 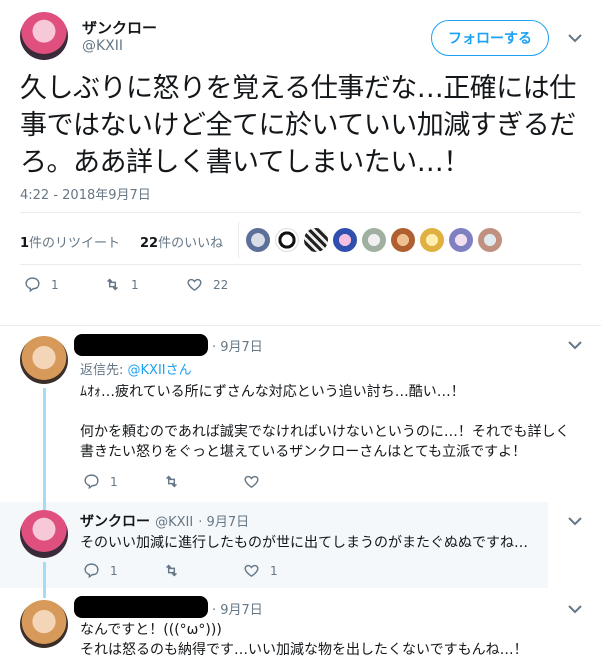 What do you see at coordinates (121, 284) in the screenshot?
I see `retweet-action: 1` at bounding box center [121, 284].